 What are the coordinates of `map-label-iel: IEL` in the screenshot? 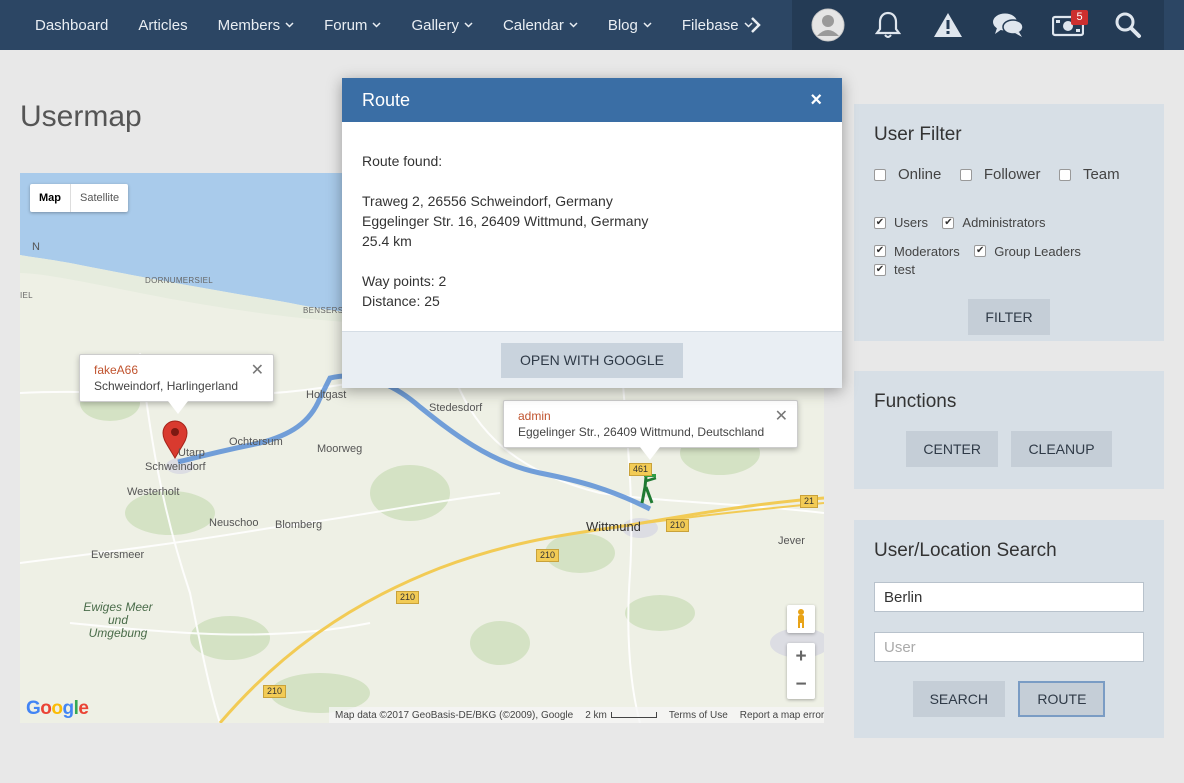 It's located at (26, 295).